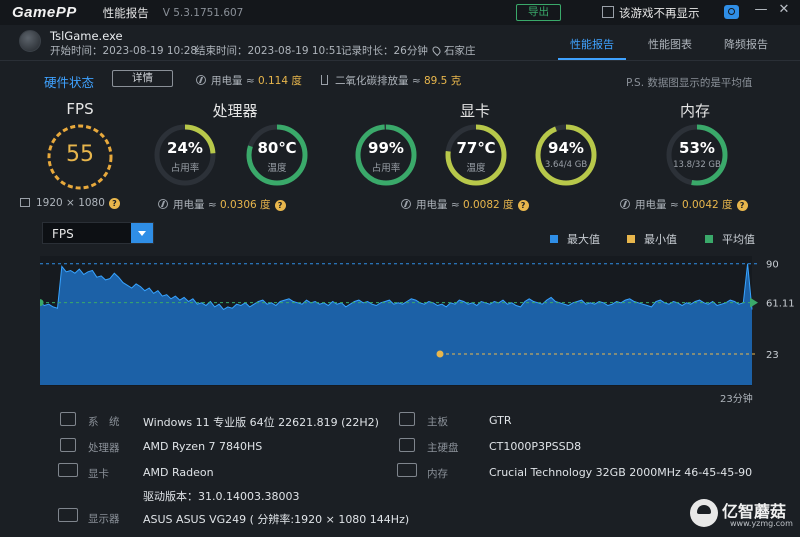  Describe the element at coordinates (754, 302) in the screenshot. I see `avg-arrow` at that location.